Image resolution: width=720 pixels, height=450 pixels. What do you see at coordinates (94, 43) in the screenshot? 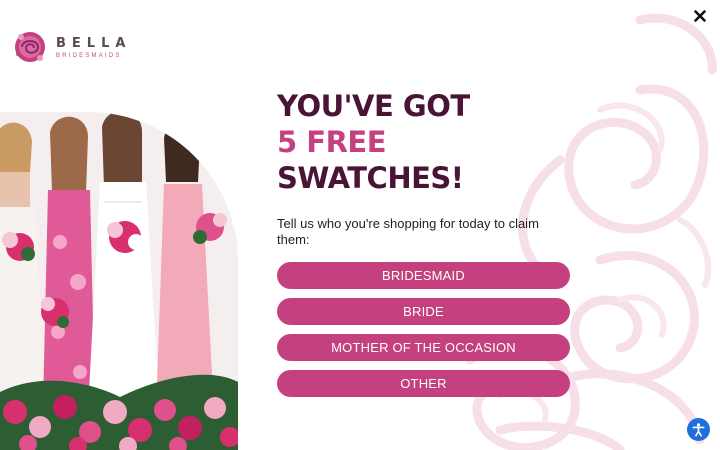
I see `brand-name: BELLA` at bounding box center [94, 43].